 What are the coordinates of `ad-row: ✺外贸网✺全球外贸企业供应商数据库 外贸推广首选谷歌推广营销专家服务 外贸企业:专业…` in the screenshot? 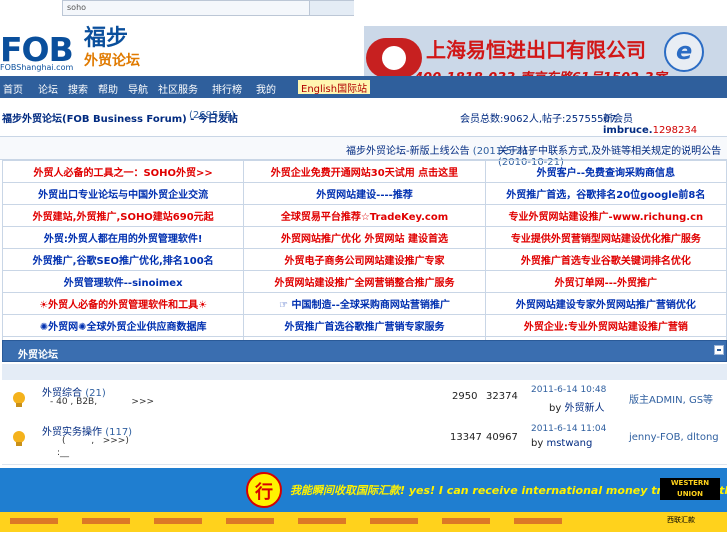 It's located at (364, 325).